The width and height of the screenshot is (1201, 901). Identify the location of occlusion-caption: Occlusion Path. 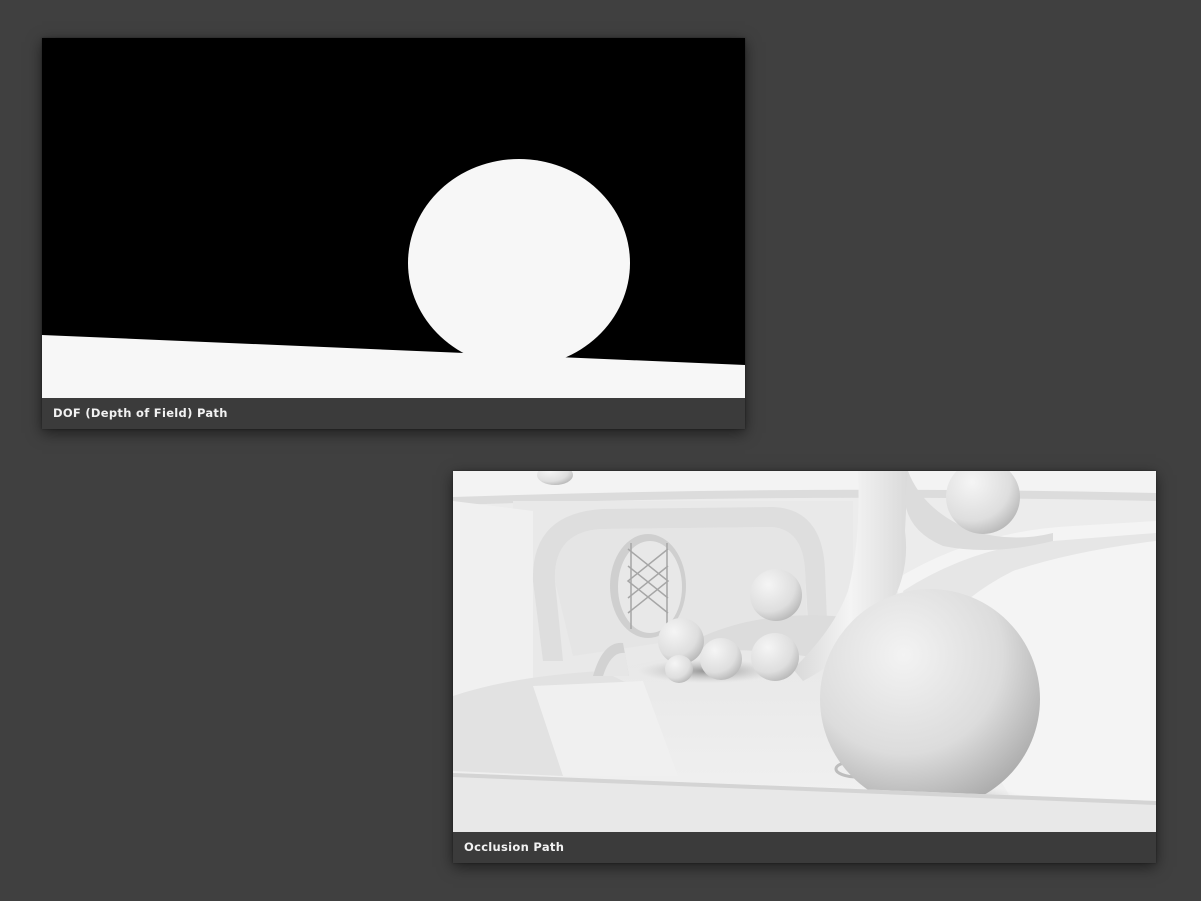
(804, 847).